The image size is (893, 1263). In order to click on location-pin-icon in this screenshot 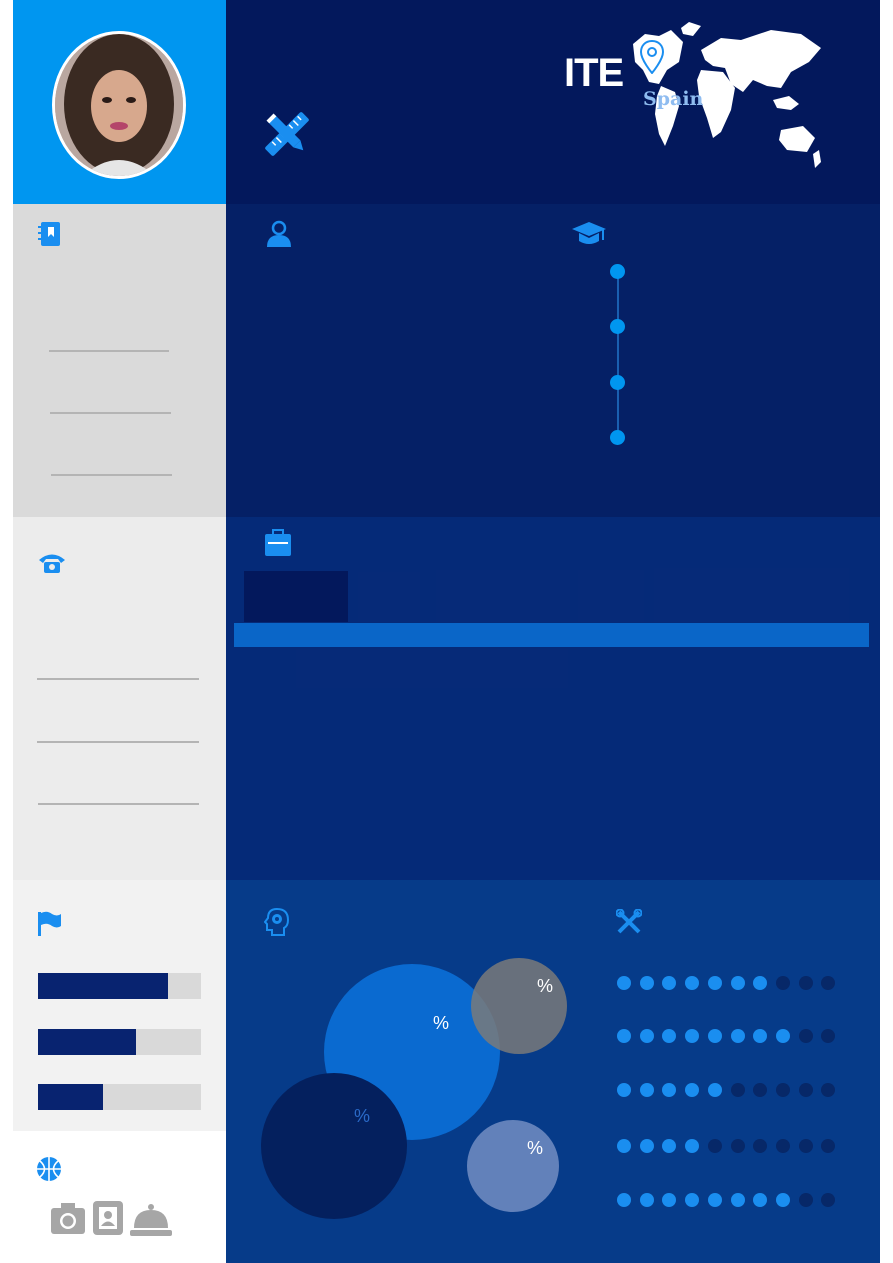, I will do `click(652, 59)`.